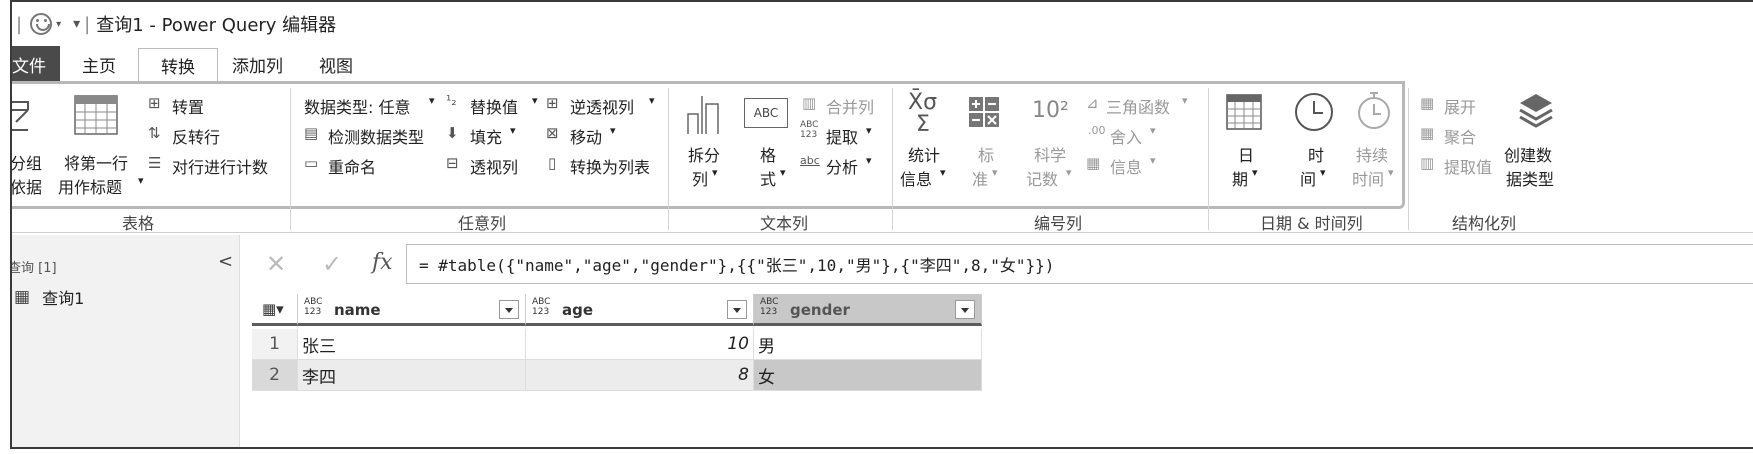 Image resolution: width=1753 pixels, height=454 pixels. Describe the element at coordinates (96, 162) in the screenshot. I see `use-first-row-label-1: 将第一行` at that location.